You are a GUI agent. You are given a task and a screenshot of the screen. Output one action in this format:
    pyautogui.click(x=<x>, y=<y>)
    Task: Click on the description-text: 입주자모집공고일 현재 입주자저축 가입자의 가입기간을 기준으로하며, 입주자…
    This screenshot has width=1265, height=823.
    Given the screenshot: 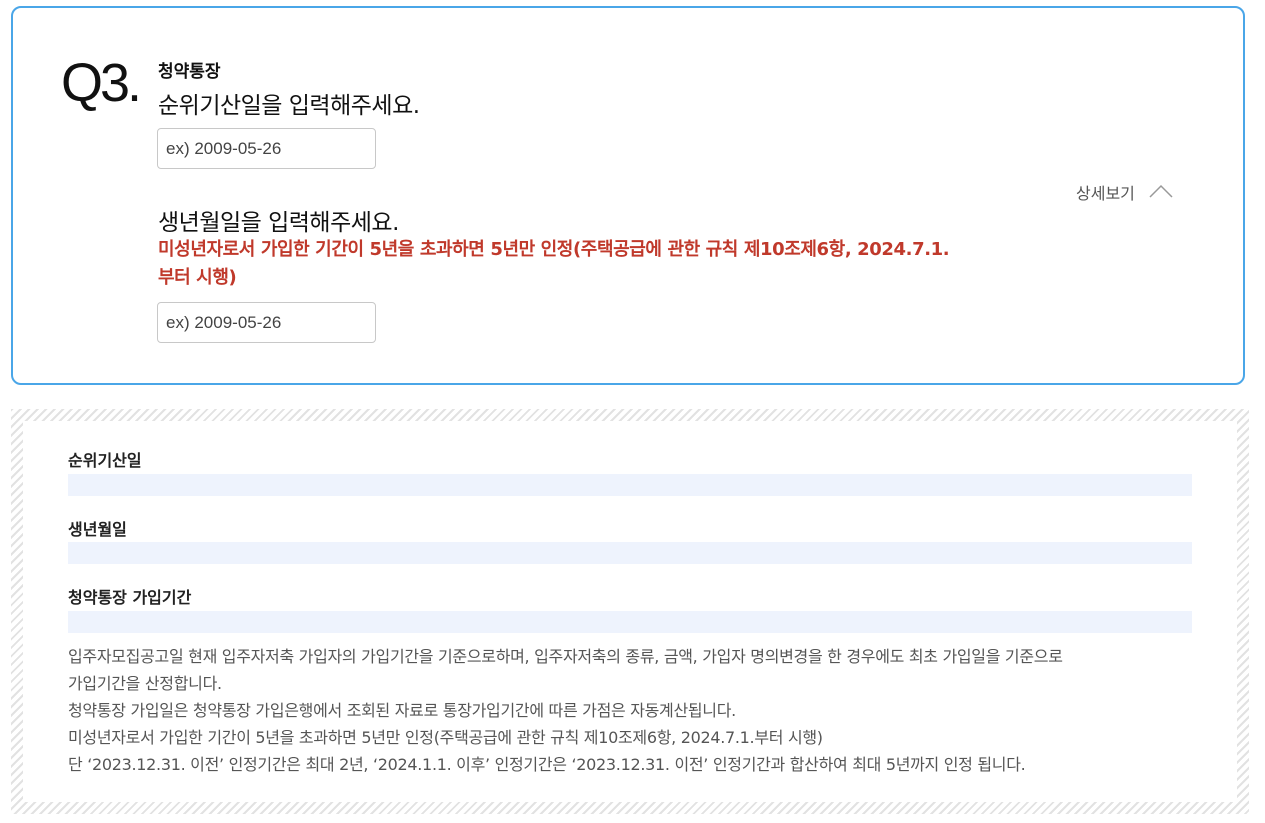 What is the action you would take?
    pyautogui.click(x=638, y=710)
    